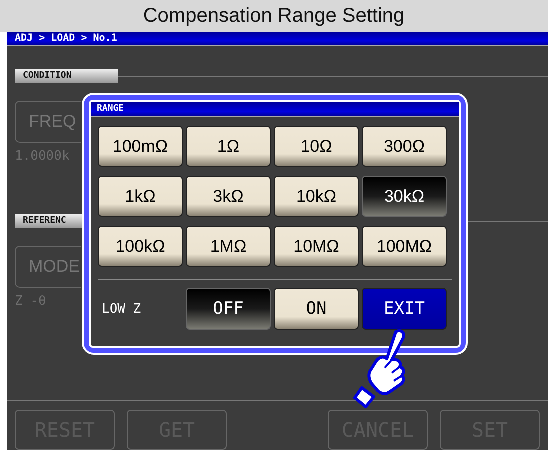 This screenshot has width=548, height=450. I want to click on screen-title: Compensation Range Setting, so click(274, 16).